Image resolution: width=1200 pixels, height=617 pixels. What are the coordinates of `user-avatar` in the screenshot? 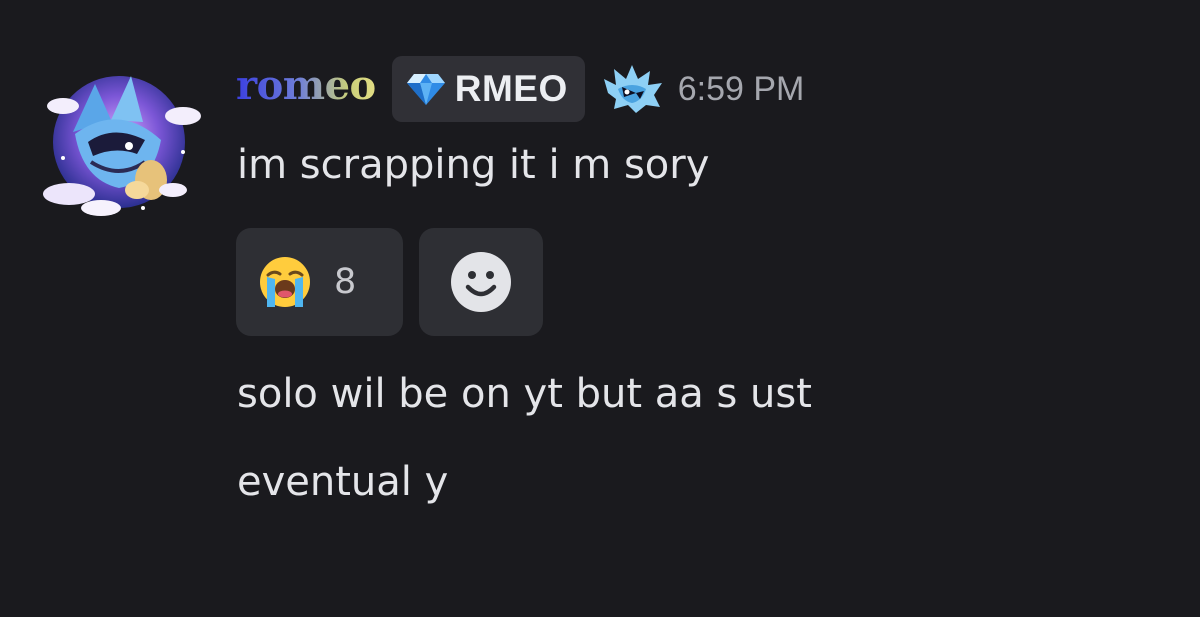 It's located at (119, 142).